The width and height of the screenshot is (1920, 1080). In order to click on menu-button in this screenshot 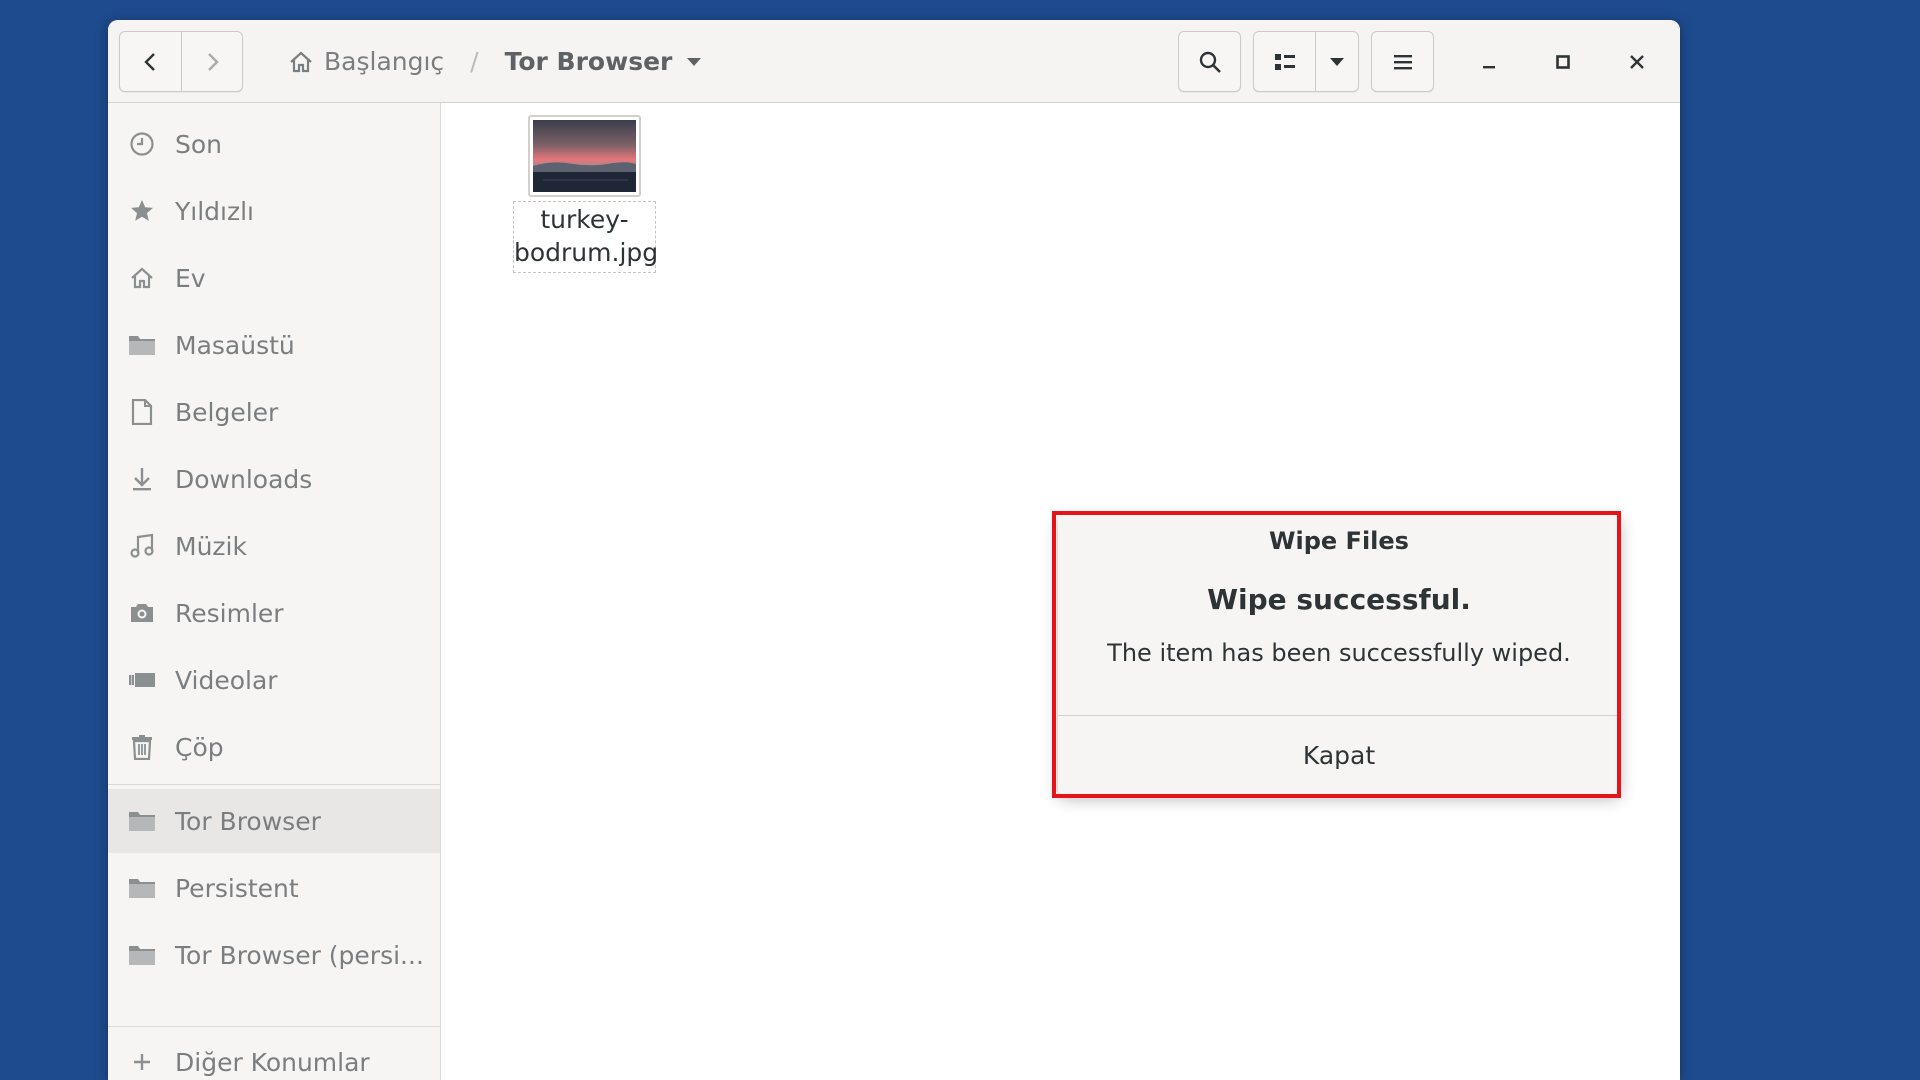, I will do `click(1402, 61)`.